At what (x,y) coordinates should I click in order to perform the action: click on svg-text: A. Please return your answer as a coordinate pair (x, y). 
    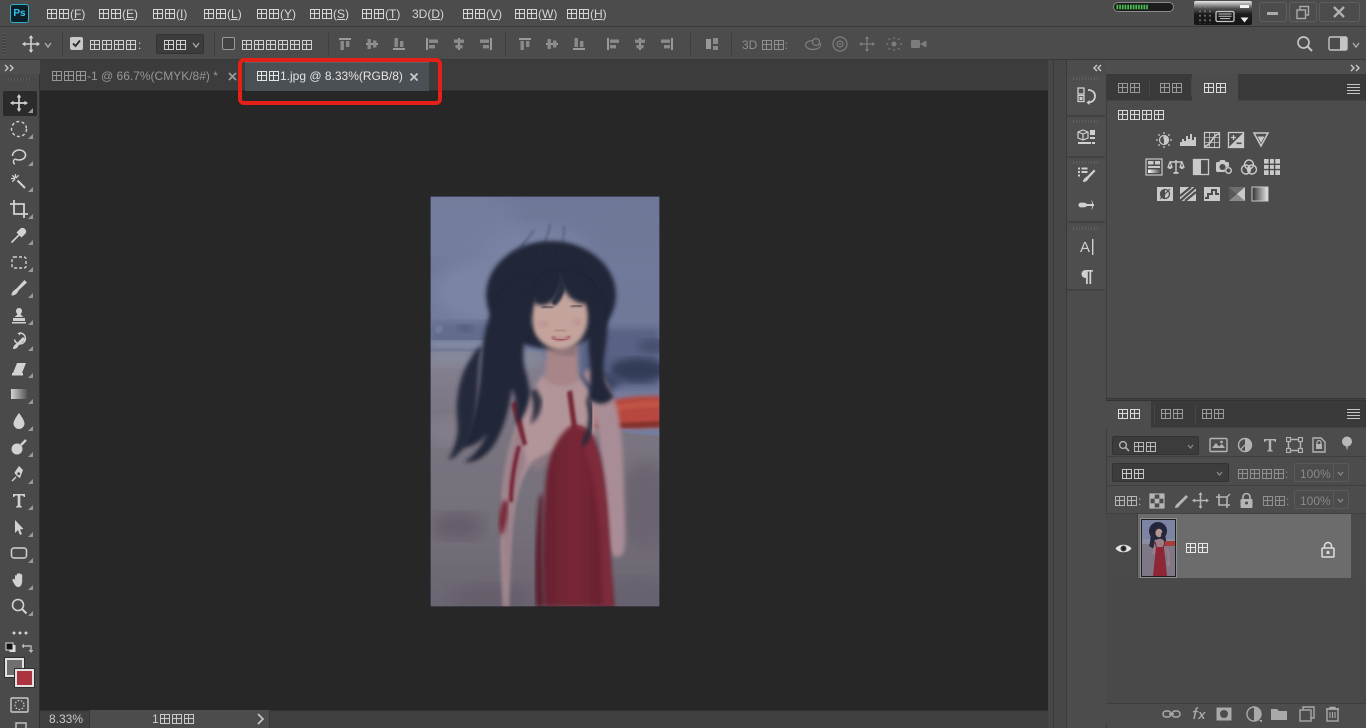
    Looking at the image, I should click on (1085, 247).